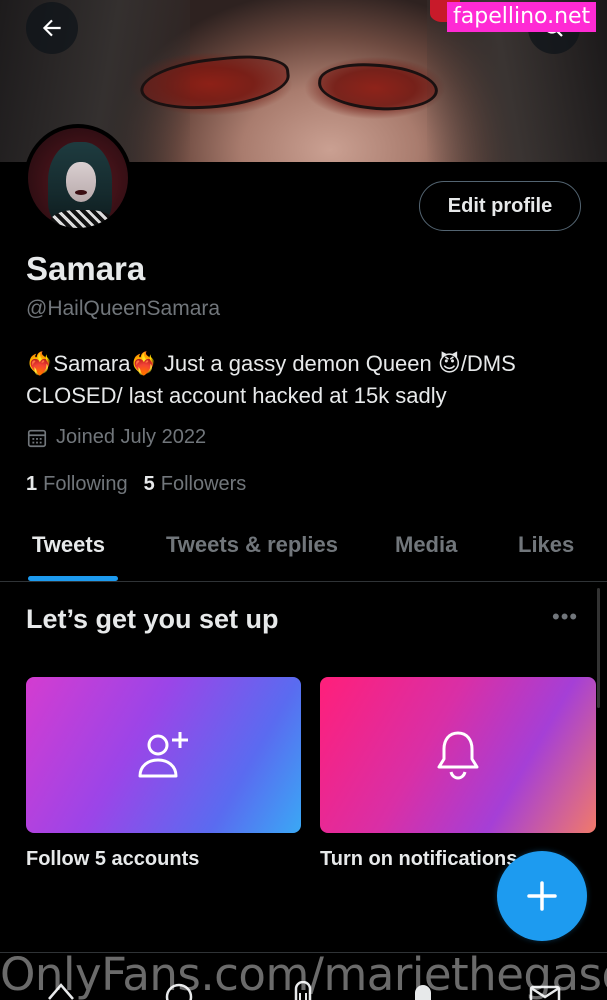 The width and height of the screenshot is (607, 1000). I want to click on banner-sunglass-right, so click(378, 87).